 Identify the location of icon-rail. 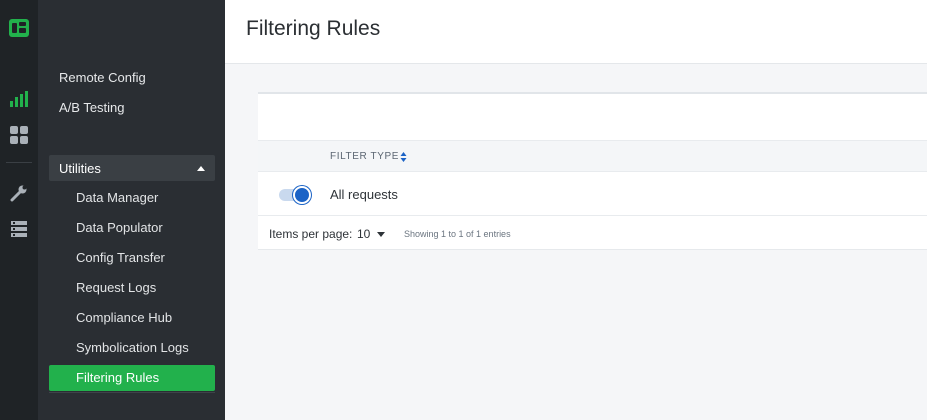
(19, 210).